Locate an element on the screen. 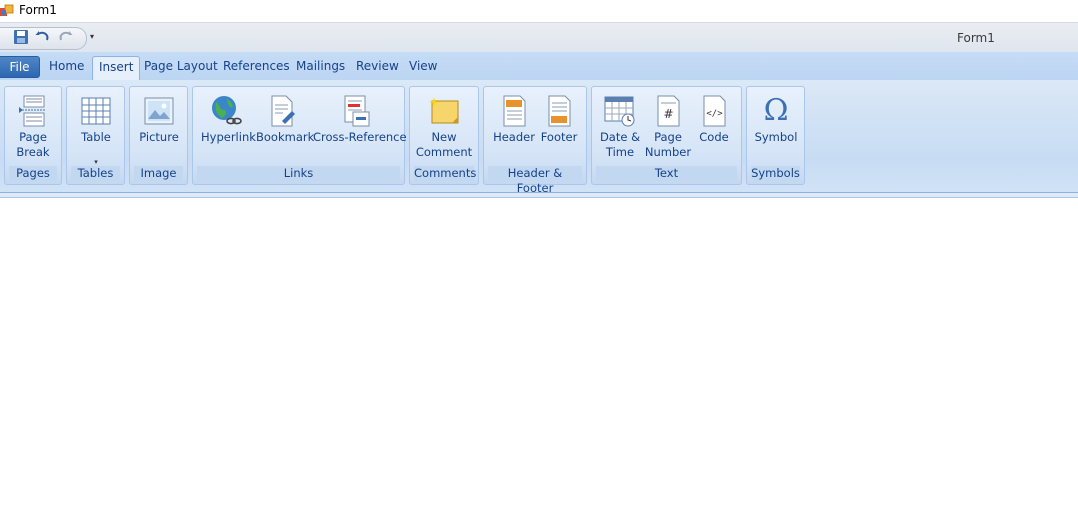  page-break-icon is located at coordinates (33, 111).